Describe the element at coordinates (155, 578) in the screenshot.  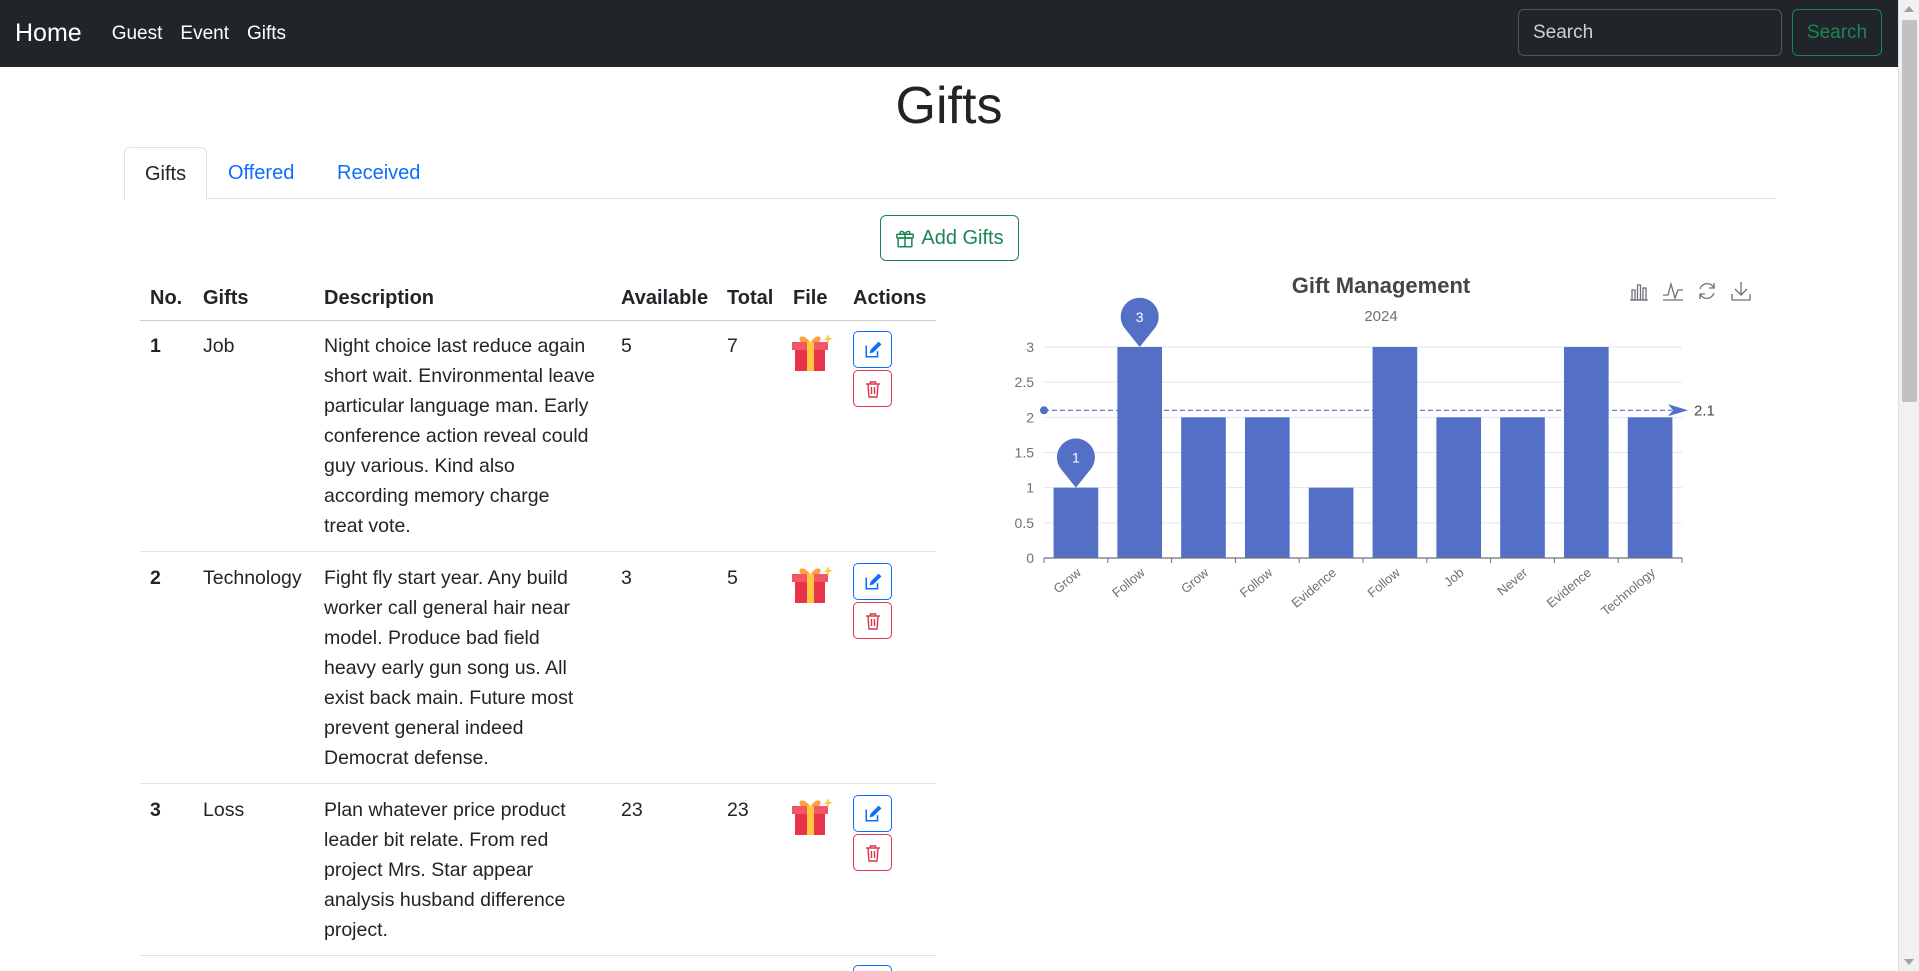
I see `row-number: 2` at that location.